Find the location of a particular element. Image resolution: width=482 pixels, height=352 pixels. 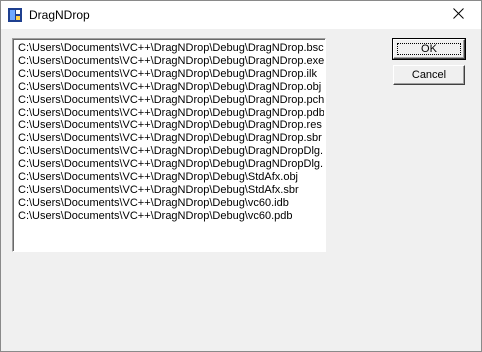

cancel-button: Cancel is located at coordinates (429, 75).